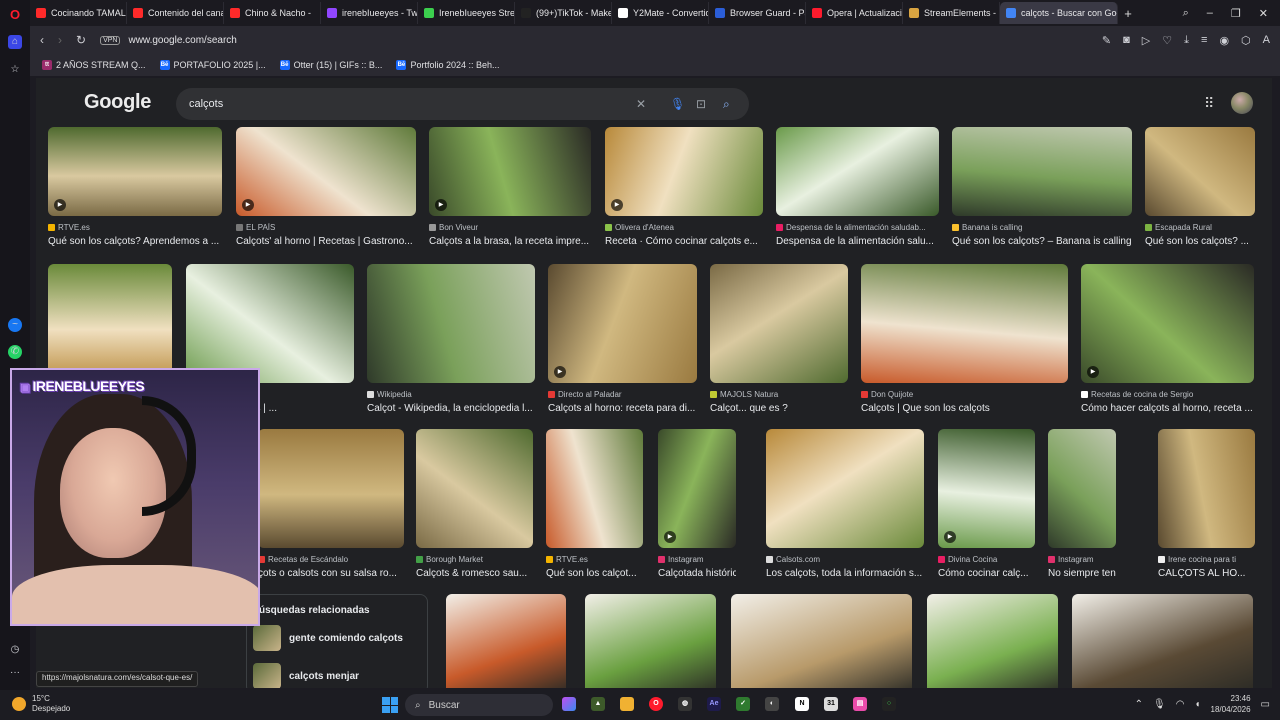 The height and width of the screenshot is (720, 1280). Describe the element at coordinates (60, 40) in the screenshot. I see `forward-icon: ›` at that location.